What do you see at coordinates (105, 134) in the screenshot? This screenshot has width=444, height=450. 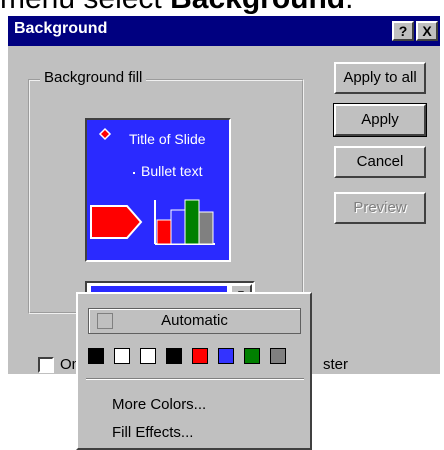 I see `title-diamond-icon` at bounding box center [105, 134].